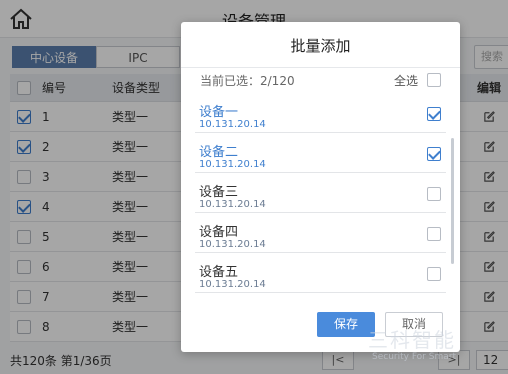 The height and width of the screenshot is (374, 508). What do you see at coordinates (320, 46) in the screenshot?
I see `dialog-title: 批量添加` at bounding box center [320, 46].